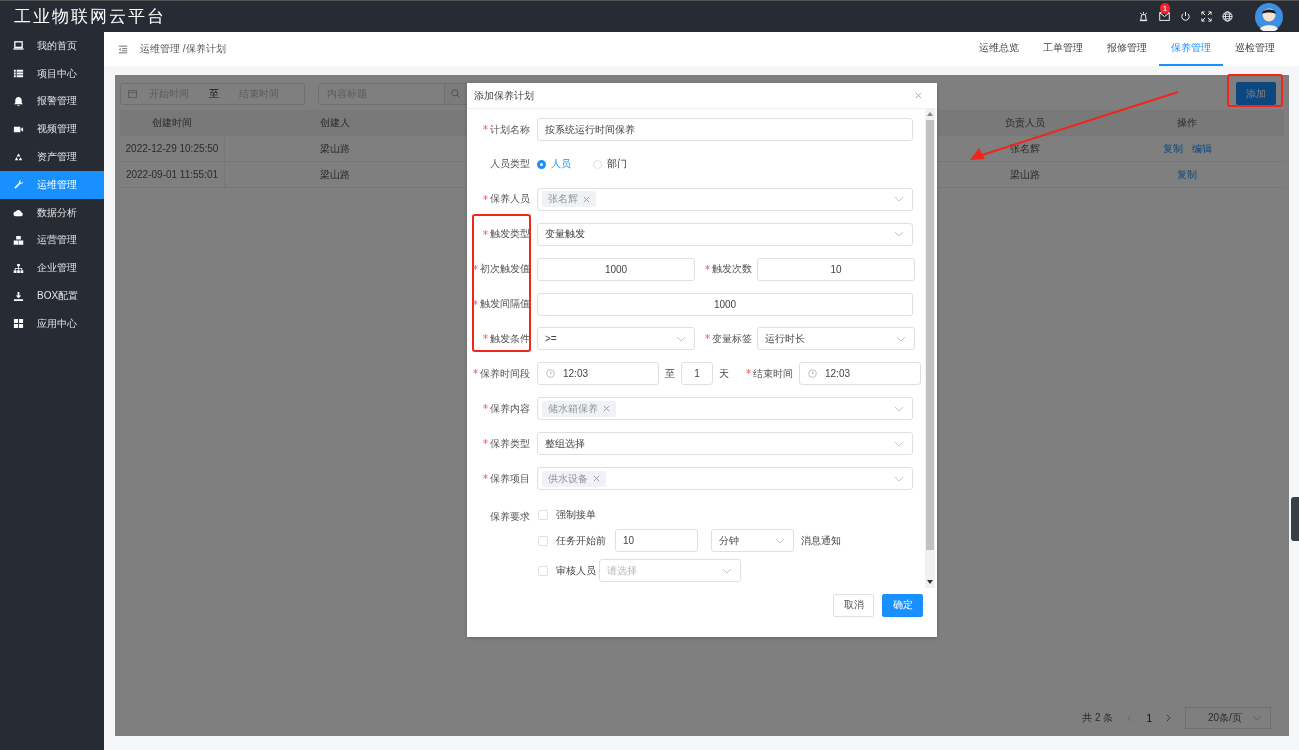 The width and height of the screenshot is (1299, 750). I want to click on sidebar-item: BOX配置, so click(52, 296).